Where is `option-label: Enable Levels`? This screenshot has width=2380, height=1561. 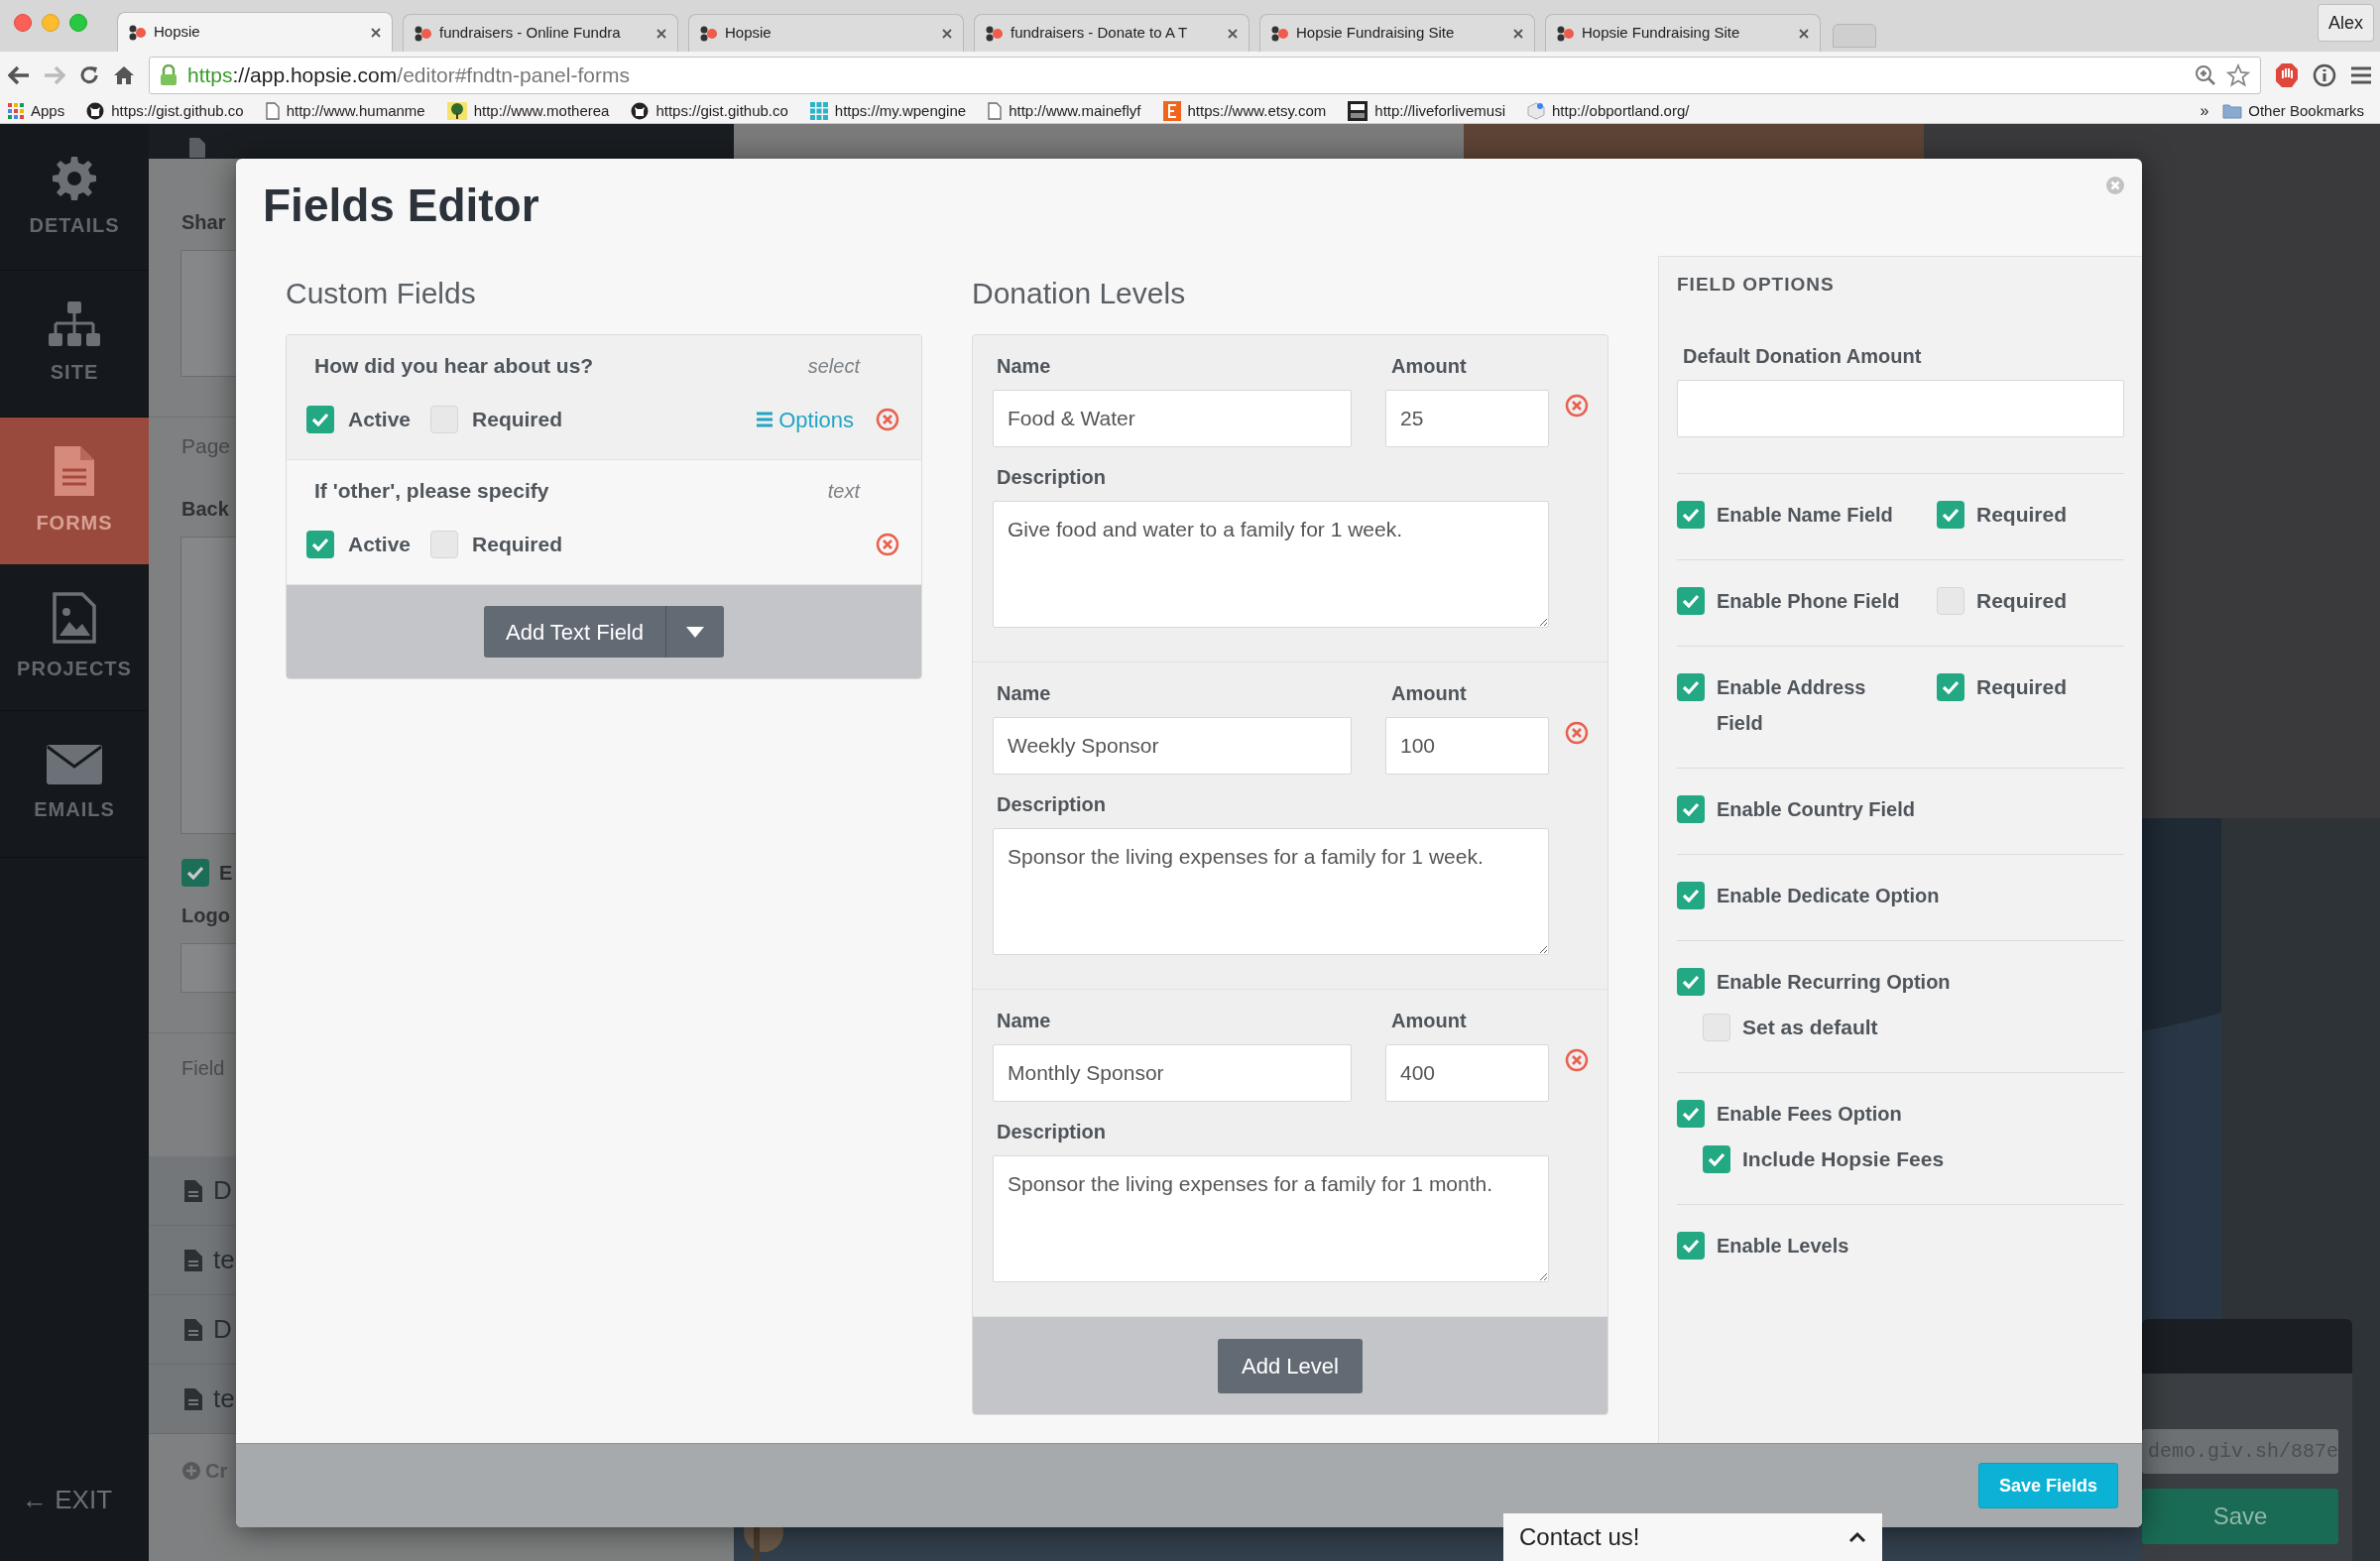
option-label: Enable Levels is located at coordinates (1783, 1246).